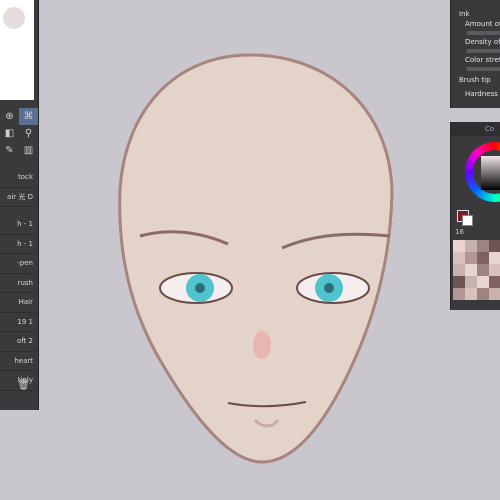  Describe the element at coordinates (482, 24) in the screenshot. I see `prop-label: Amount of p` at that location.